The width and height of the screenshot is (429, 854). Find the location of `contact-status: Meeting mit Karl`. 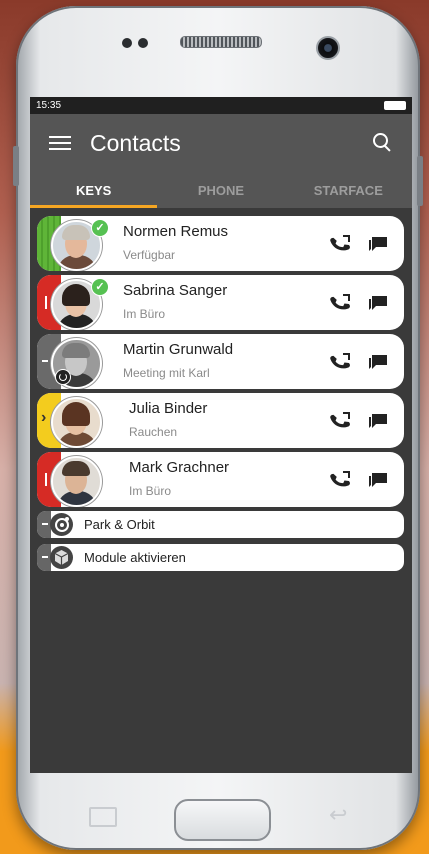

contact-status: Meeting mit Karl is located at coordinates (166, 373).